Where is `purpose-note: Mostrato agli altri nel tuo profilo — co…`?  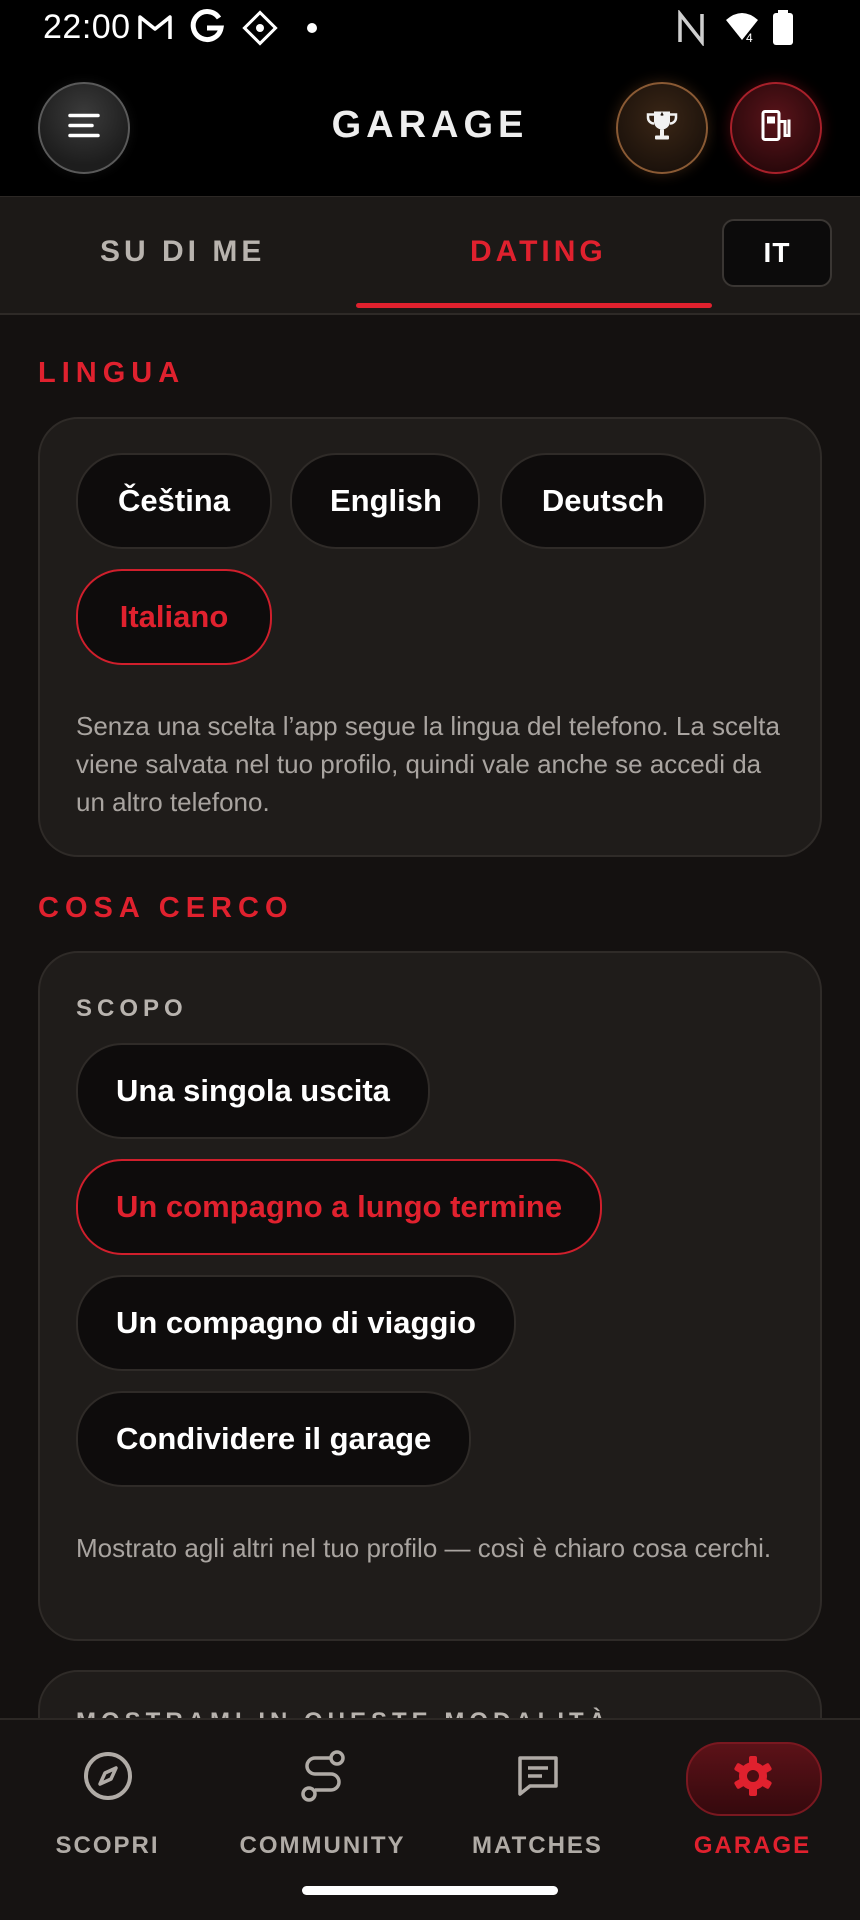 purpose-note: Mostrato agli altri nel tuo profilo — co… is located at coordinates (424, 1548).